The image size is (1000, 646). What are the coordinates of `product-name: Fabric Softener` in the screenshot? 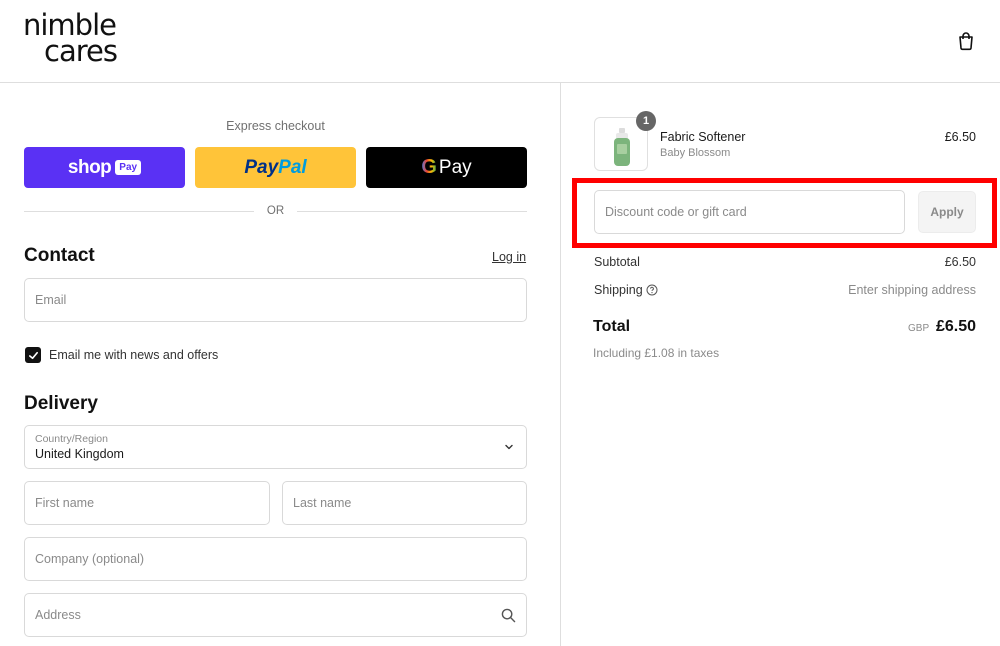 It's located at (703, 137).